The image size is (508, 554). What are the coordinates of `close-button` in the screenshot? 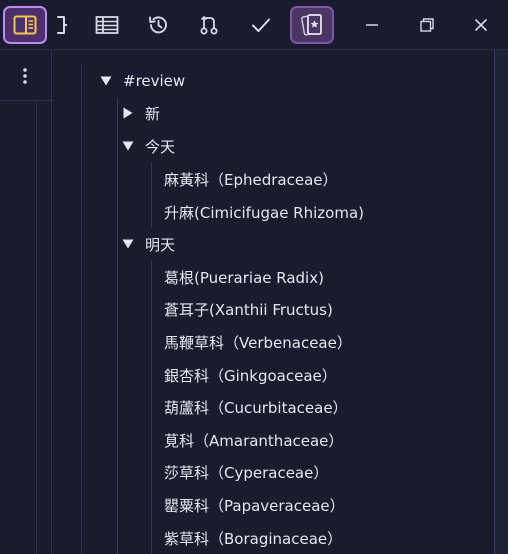 It's located at (481, 25).